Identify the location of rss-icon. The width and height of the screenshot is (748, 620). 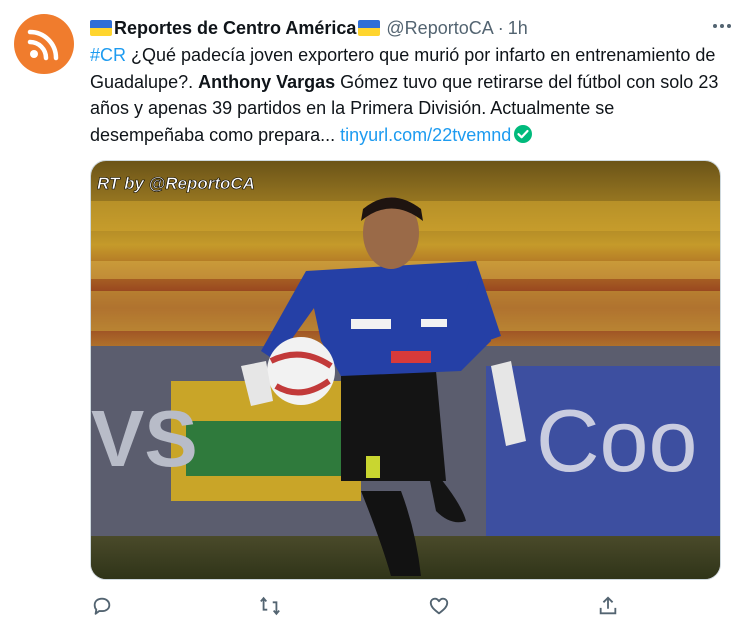
(43, 45).